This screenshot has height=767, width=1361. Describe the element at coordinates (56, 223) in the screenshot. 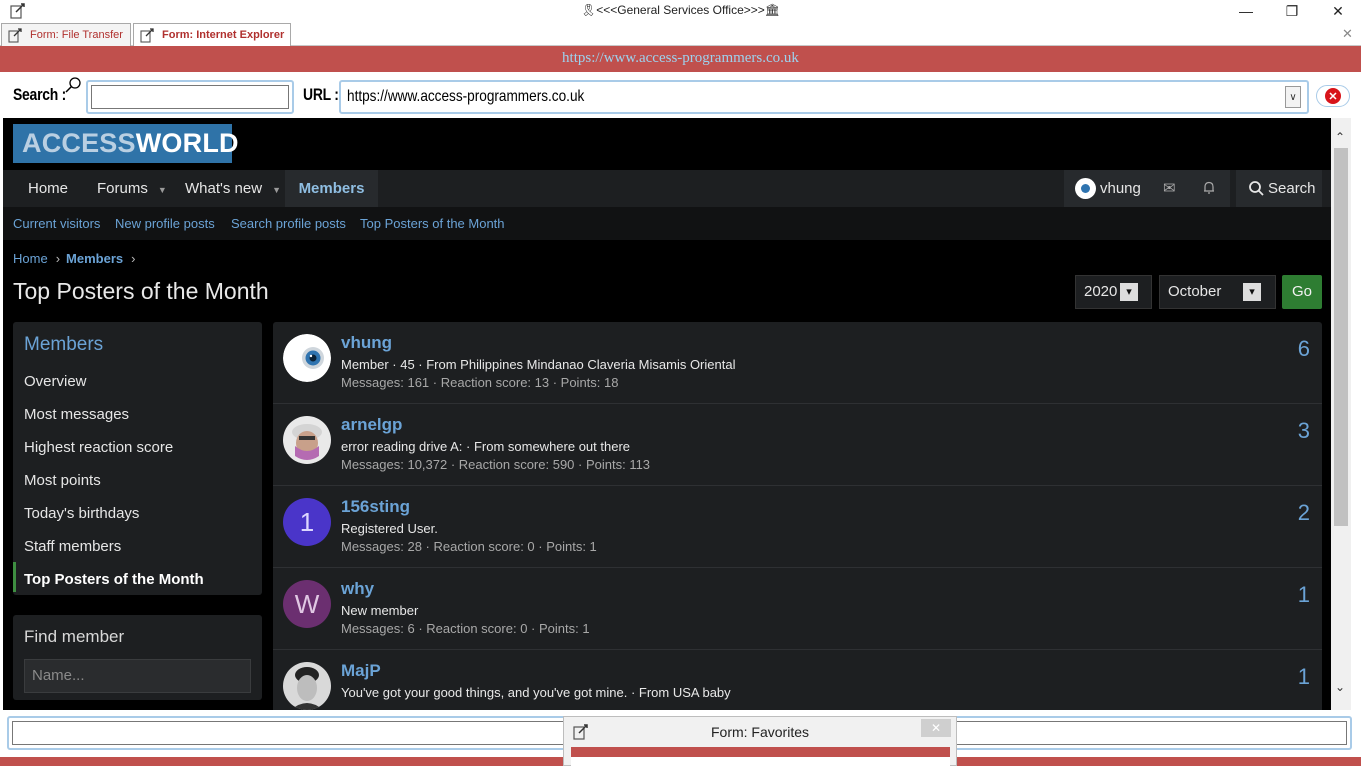

I see `subnav-current-visitors: Current visitors` at that location.